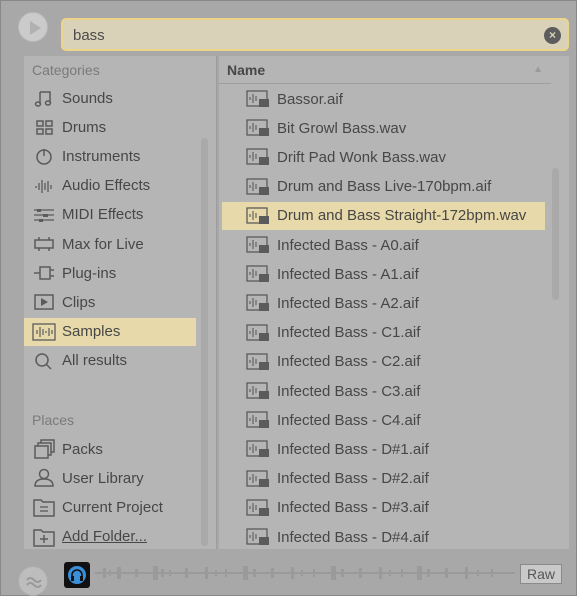  Describe the element at coordinates (101, 156) in the screenshot. I see `sidebar-item-label: Instruments` at that location.